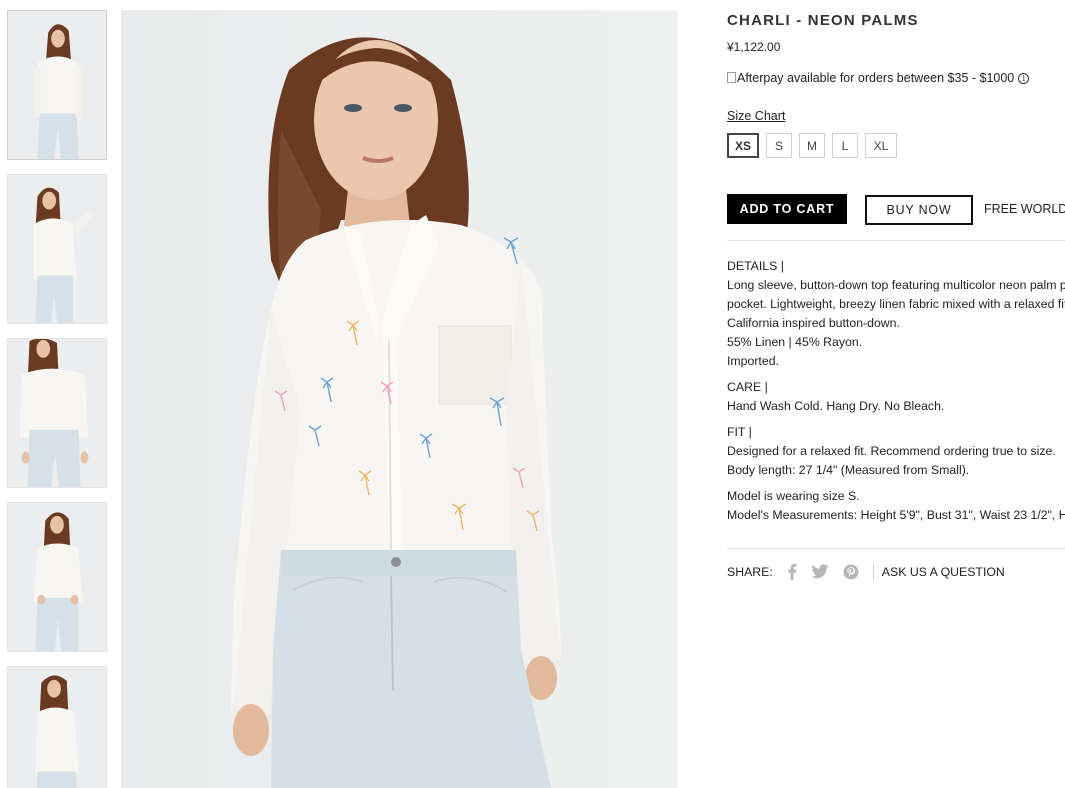 This screenshot has height=788, width=1065. I want to click on details-line: Imported., so click(753, 361).